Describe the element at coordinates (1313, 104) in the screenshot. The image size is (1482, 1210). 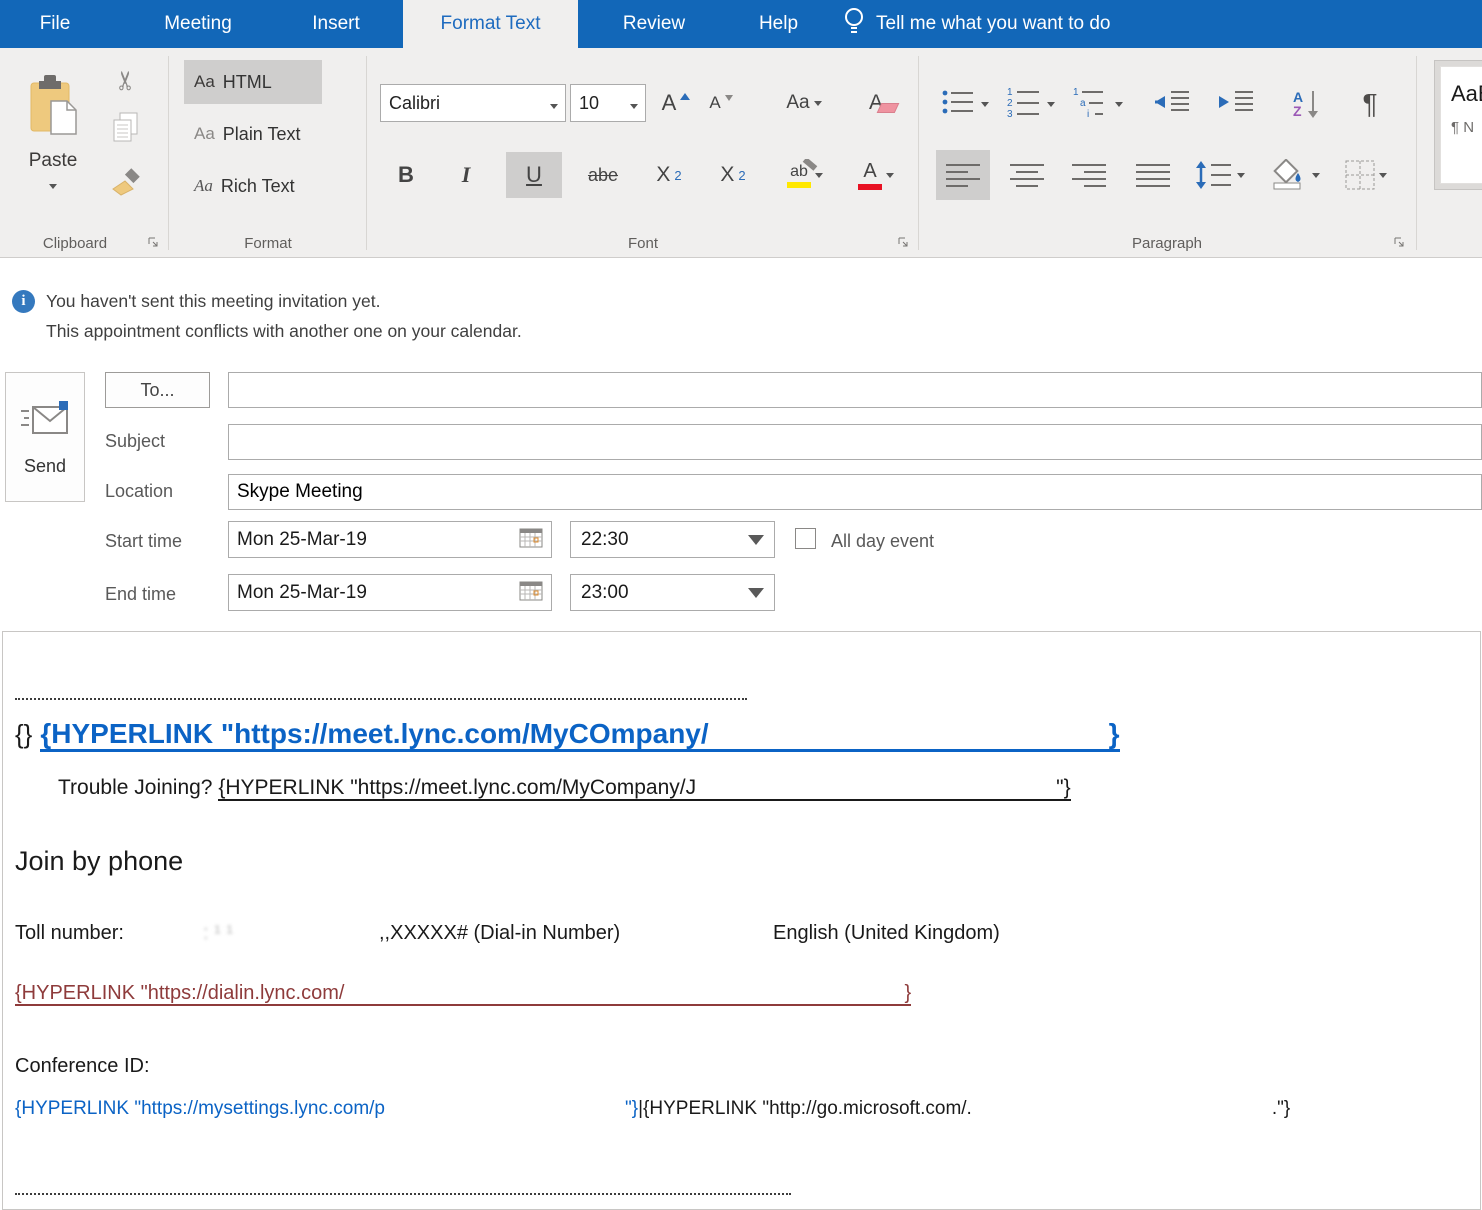
I see `sort-arrow-icon` at that location.